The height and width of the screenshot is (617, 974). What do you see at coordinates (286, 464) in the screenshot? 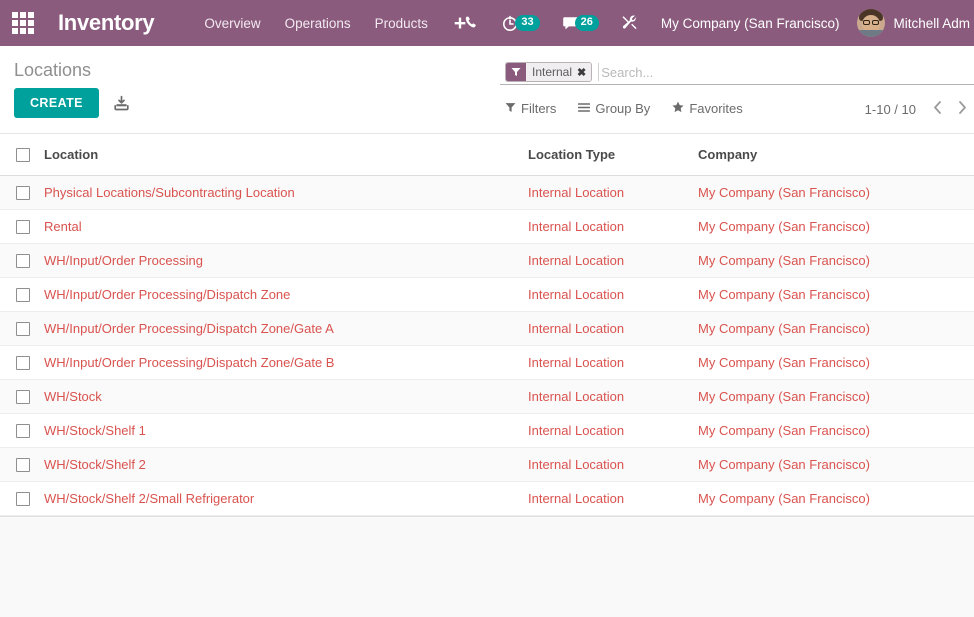
I see `cell-location: WH/Stock/Shelf 2` at bounding box center [286, 464].